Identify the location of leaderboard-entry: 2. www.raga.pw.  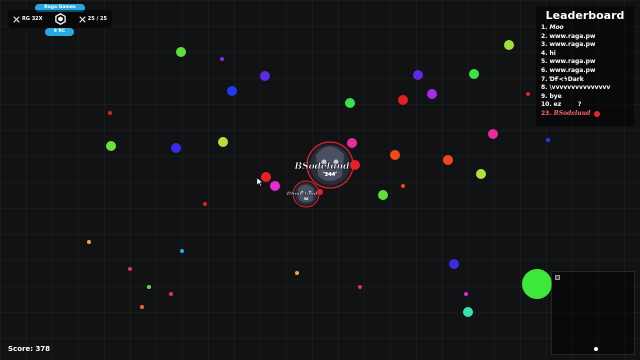
(568, 36).